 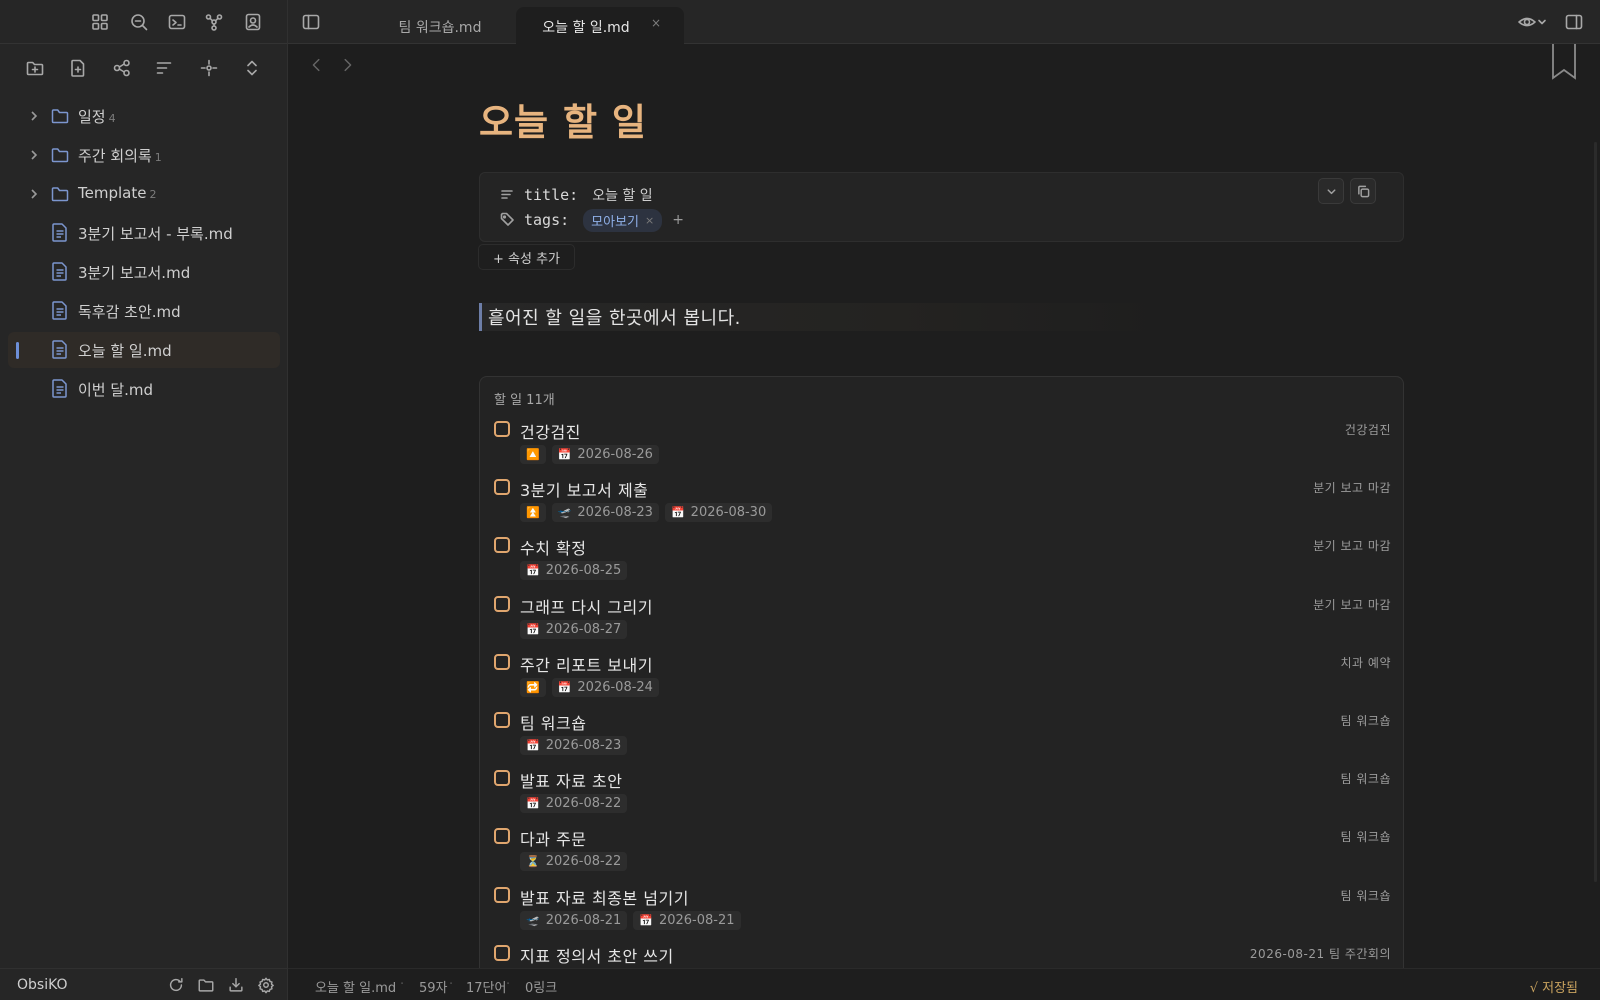 I want to click on search-icon, so click(x=139, y=22).